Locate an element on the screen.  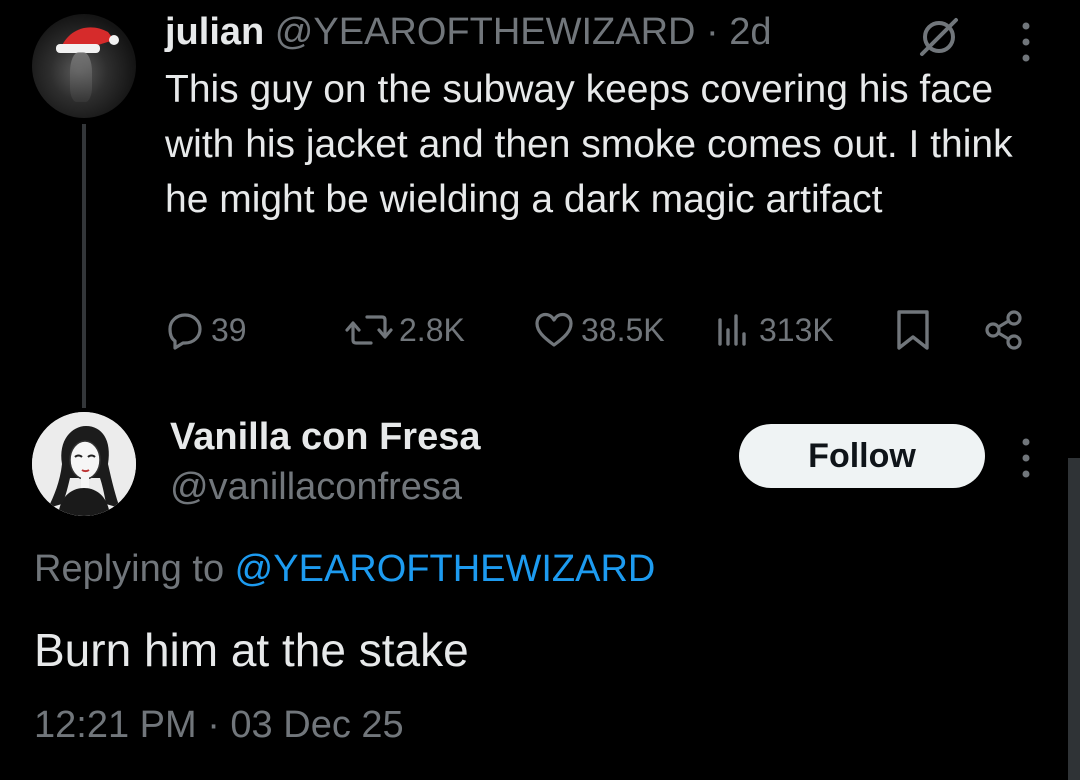
bookmark-button is located at coordinates (913, 330).